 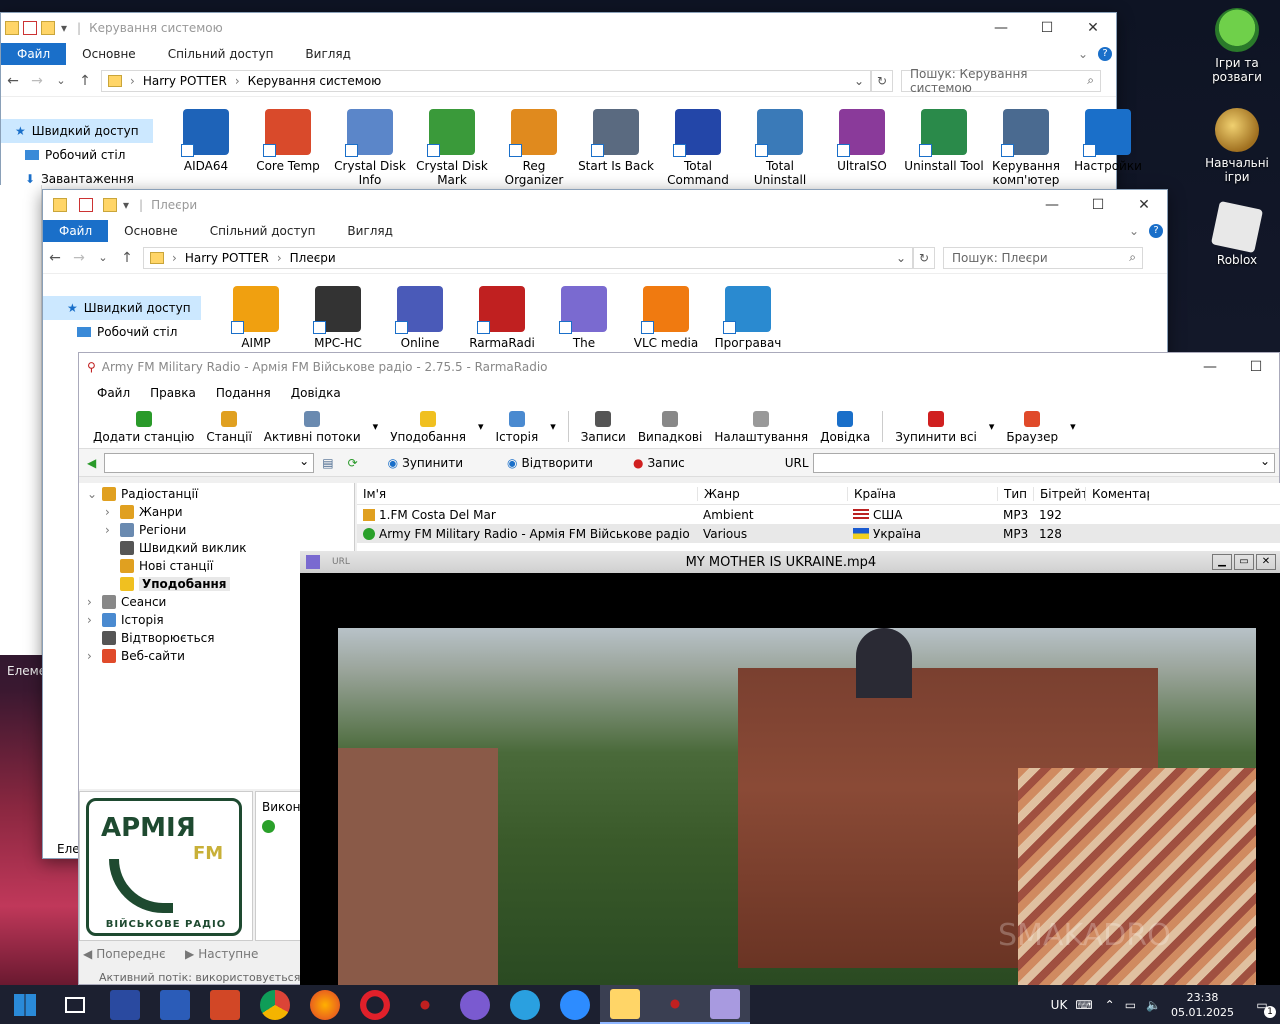 I want to click on toolbar-button: Додати станцію, so click(x=143, y=426).